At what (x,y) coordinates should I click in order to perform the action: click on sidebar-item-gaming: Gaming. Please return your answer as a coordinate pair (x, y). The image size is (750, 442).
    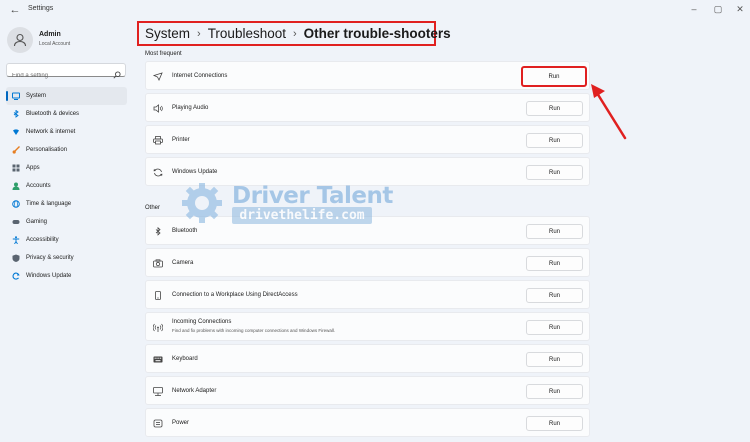
    Looking at the image, I should click on (66, 222).